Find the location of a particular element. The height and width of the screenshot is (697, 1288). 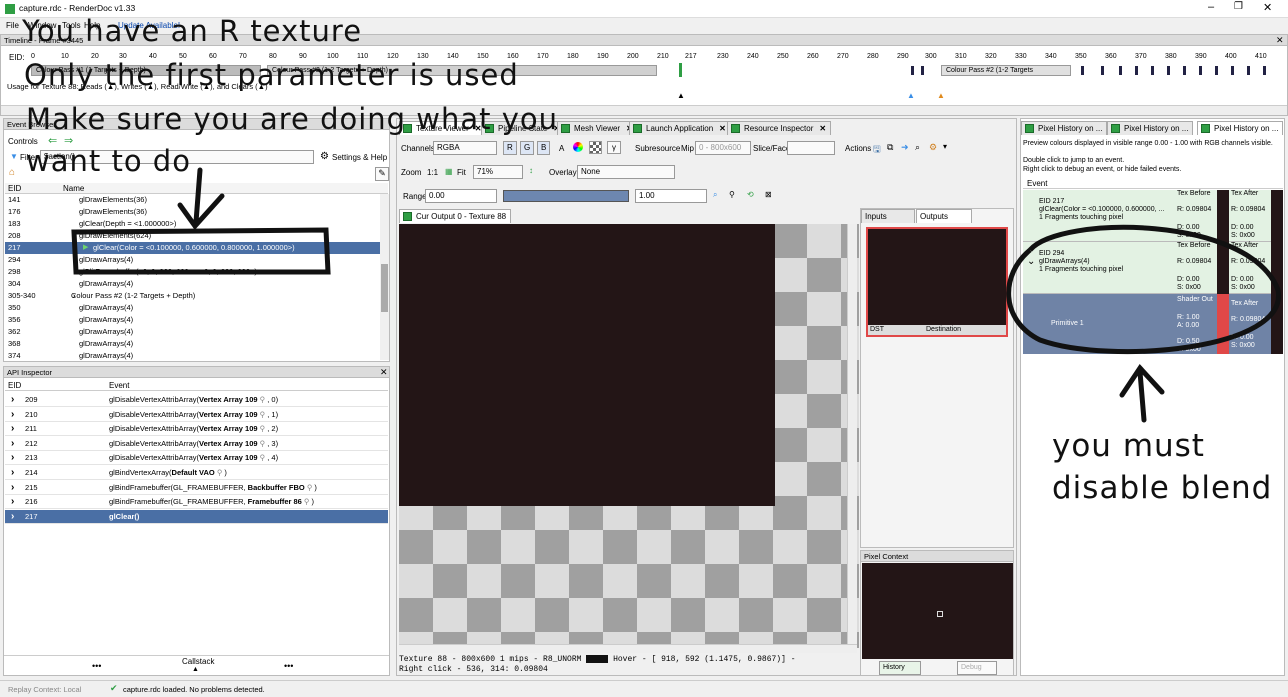

annotation-highlight-box is located at coordinates (201, 251).